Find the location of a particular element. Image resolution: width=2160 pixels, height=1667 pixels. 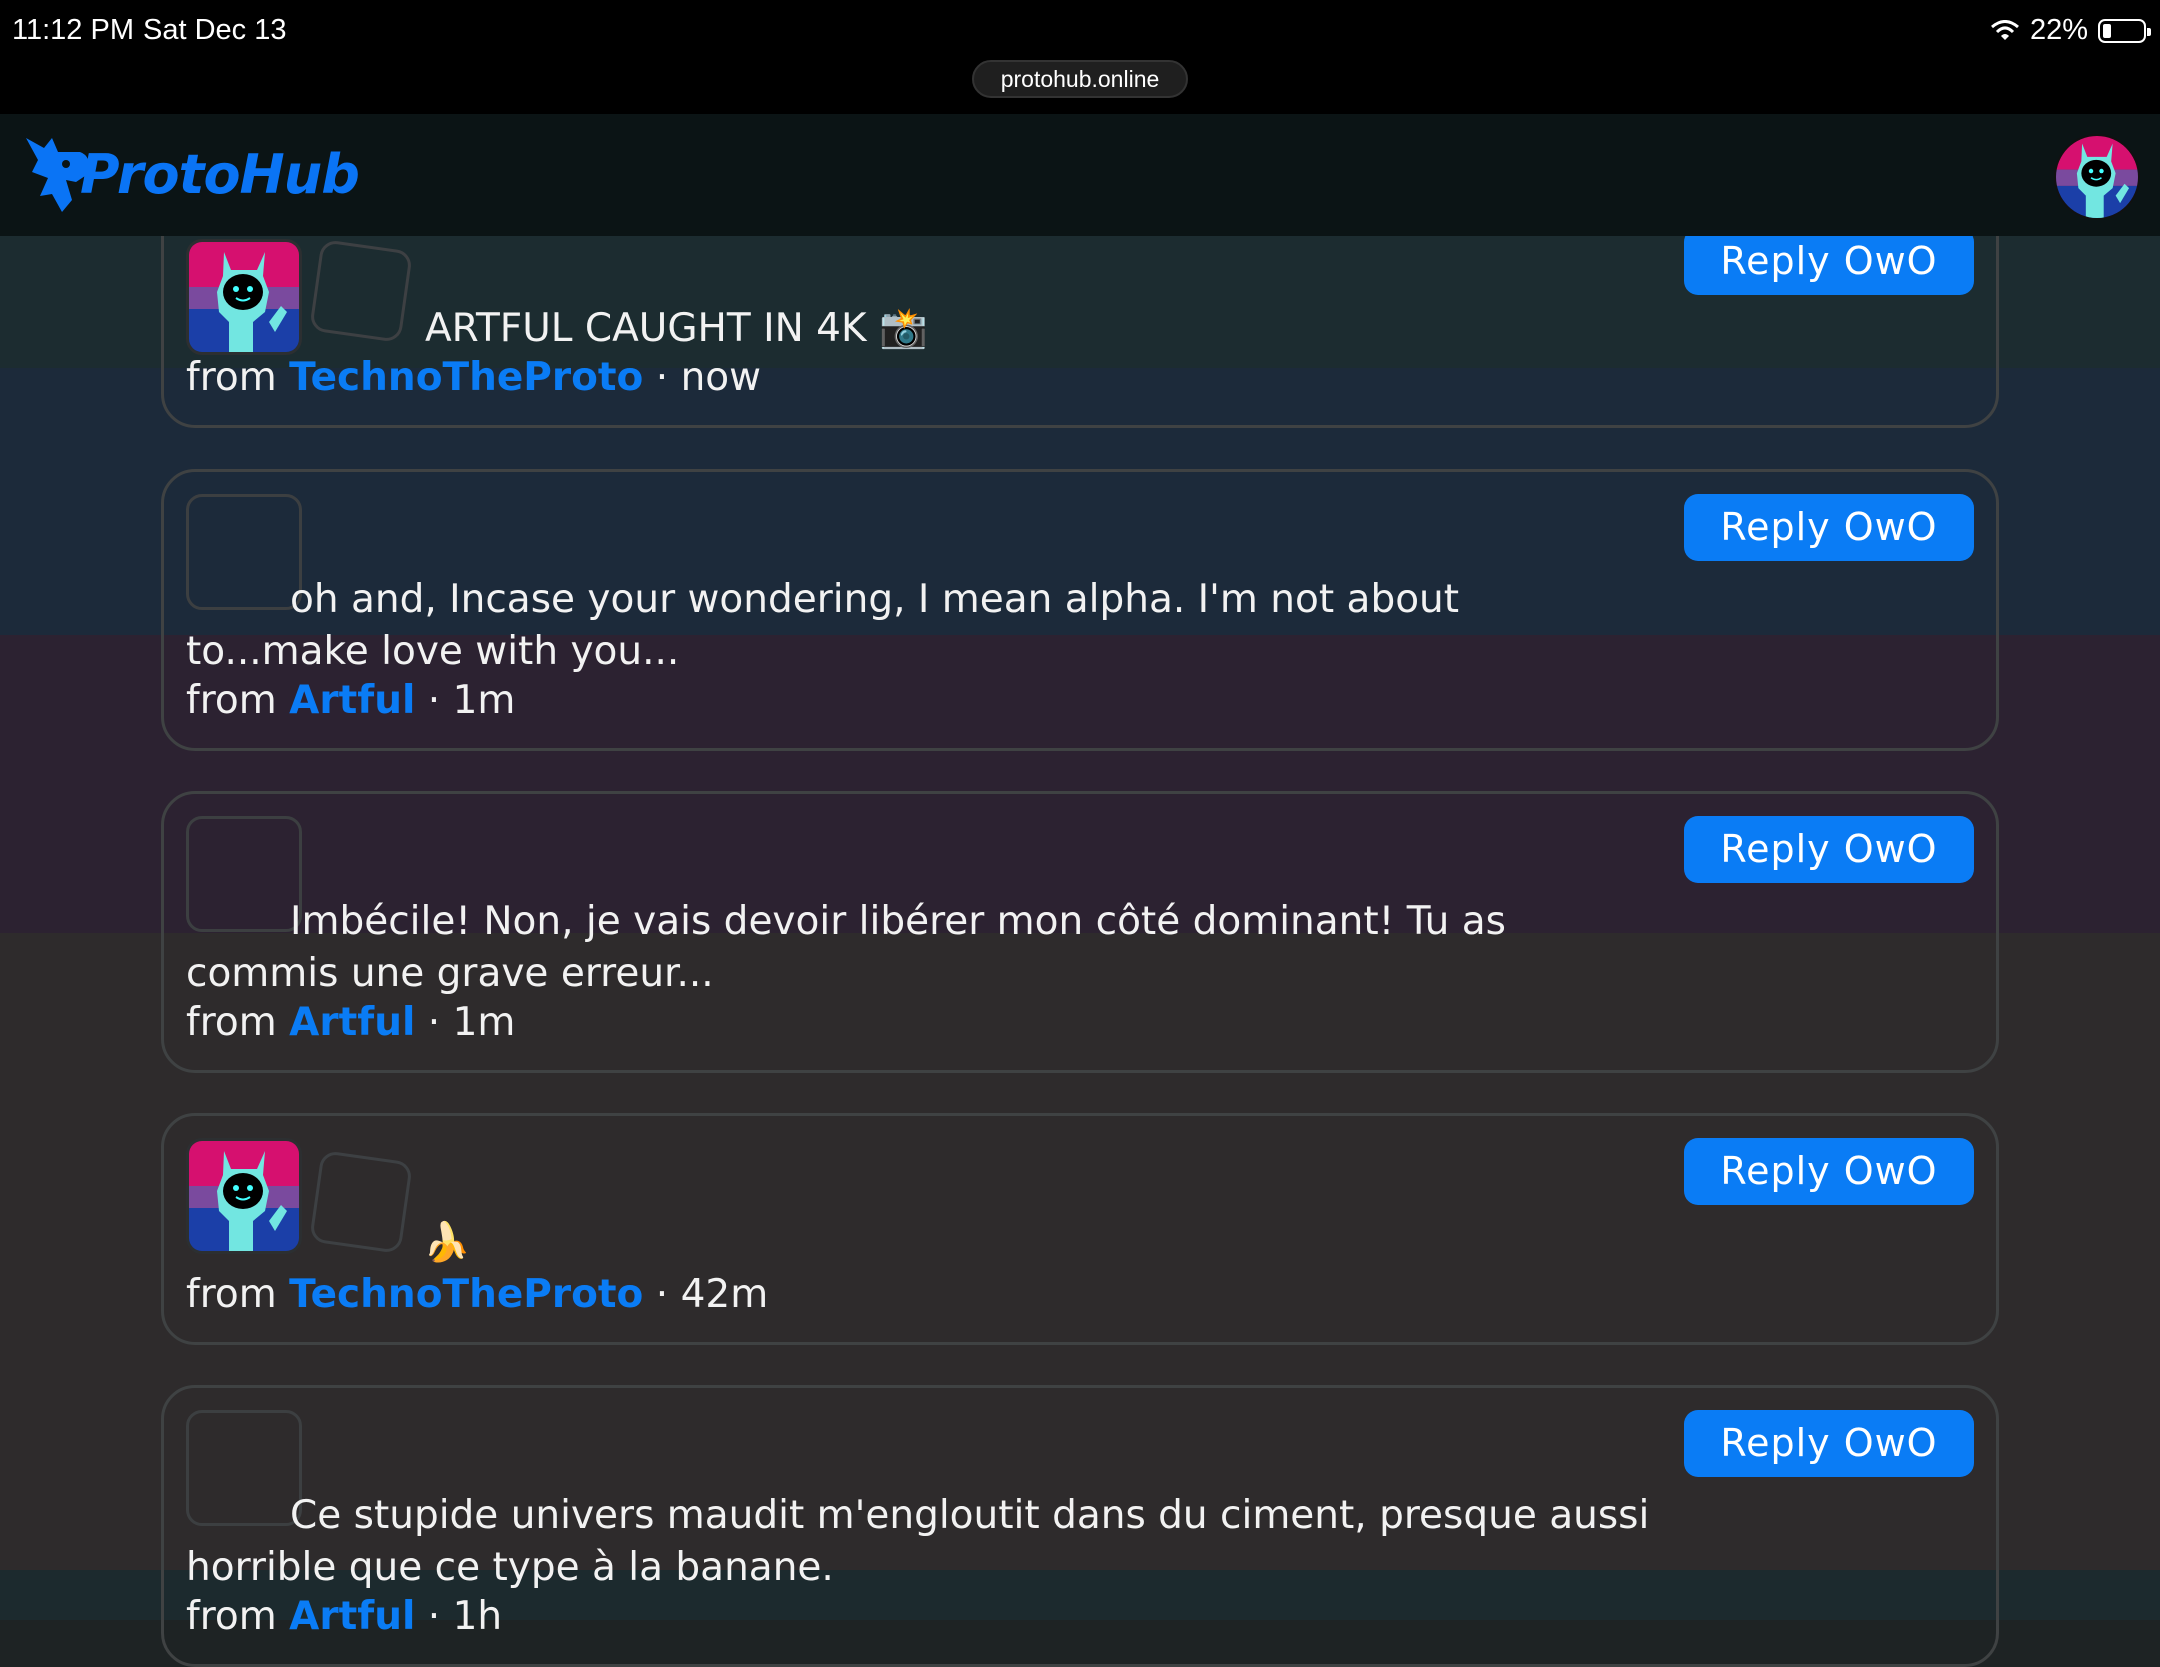

message-meta: from TechnoTheProto · now is located at coordinates (473, 377).